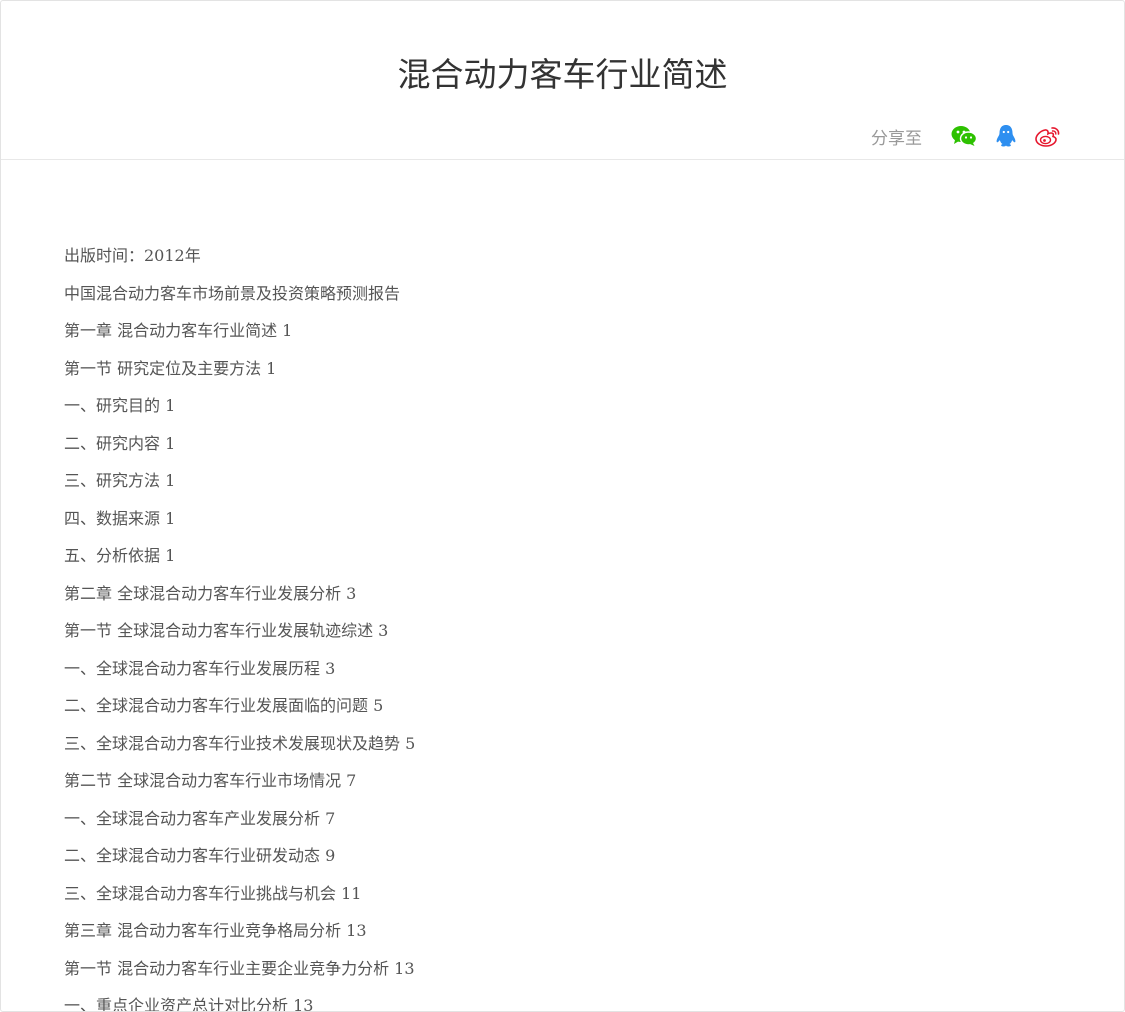 The image size is (1125, 1012). I want to click on page-title: 混合动力客车行业简述, so click(562, 74).